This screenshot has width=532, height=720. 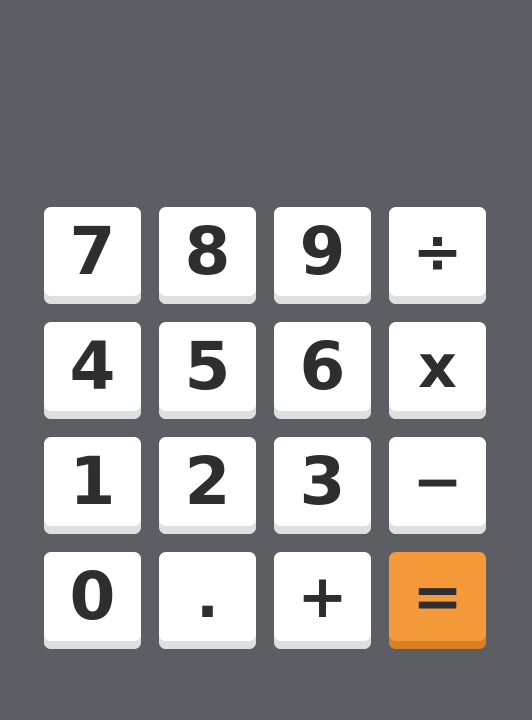 What do you see at coordinates (322, 366) in the screenshot?
I see `key-label: 6` at bounding box center [322, 366].